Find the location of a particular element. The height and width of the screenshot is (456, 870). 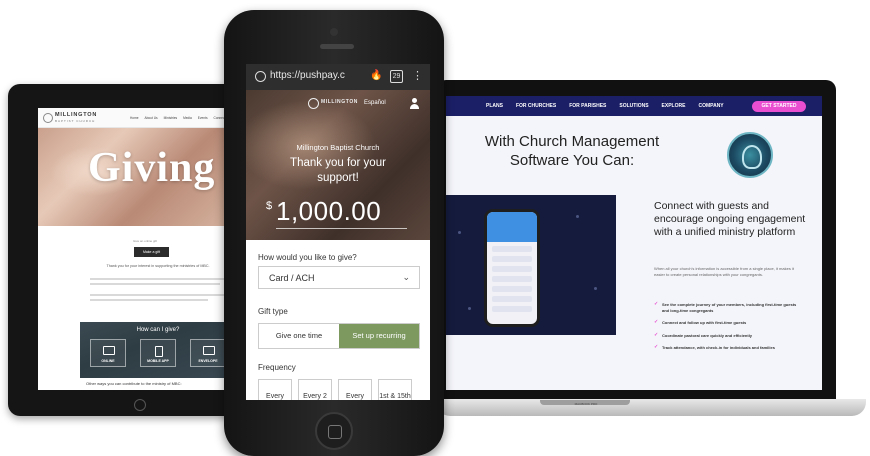

url-text: https://pushpay.c is located at coordinates (318, 77).